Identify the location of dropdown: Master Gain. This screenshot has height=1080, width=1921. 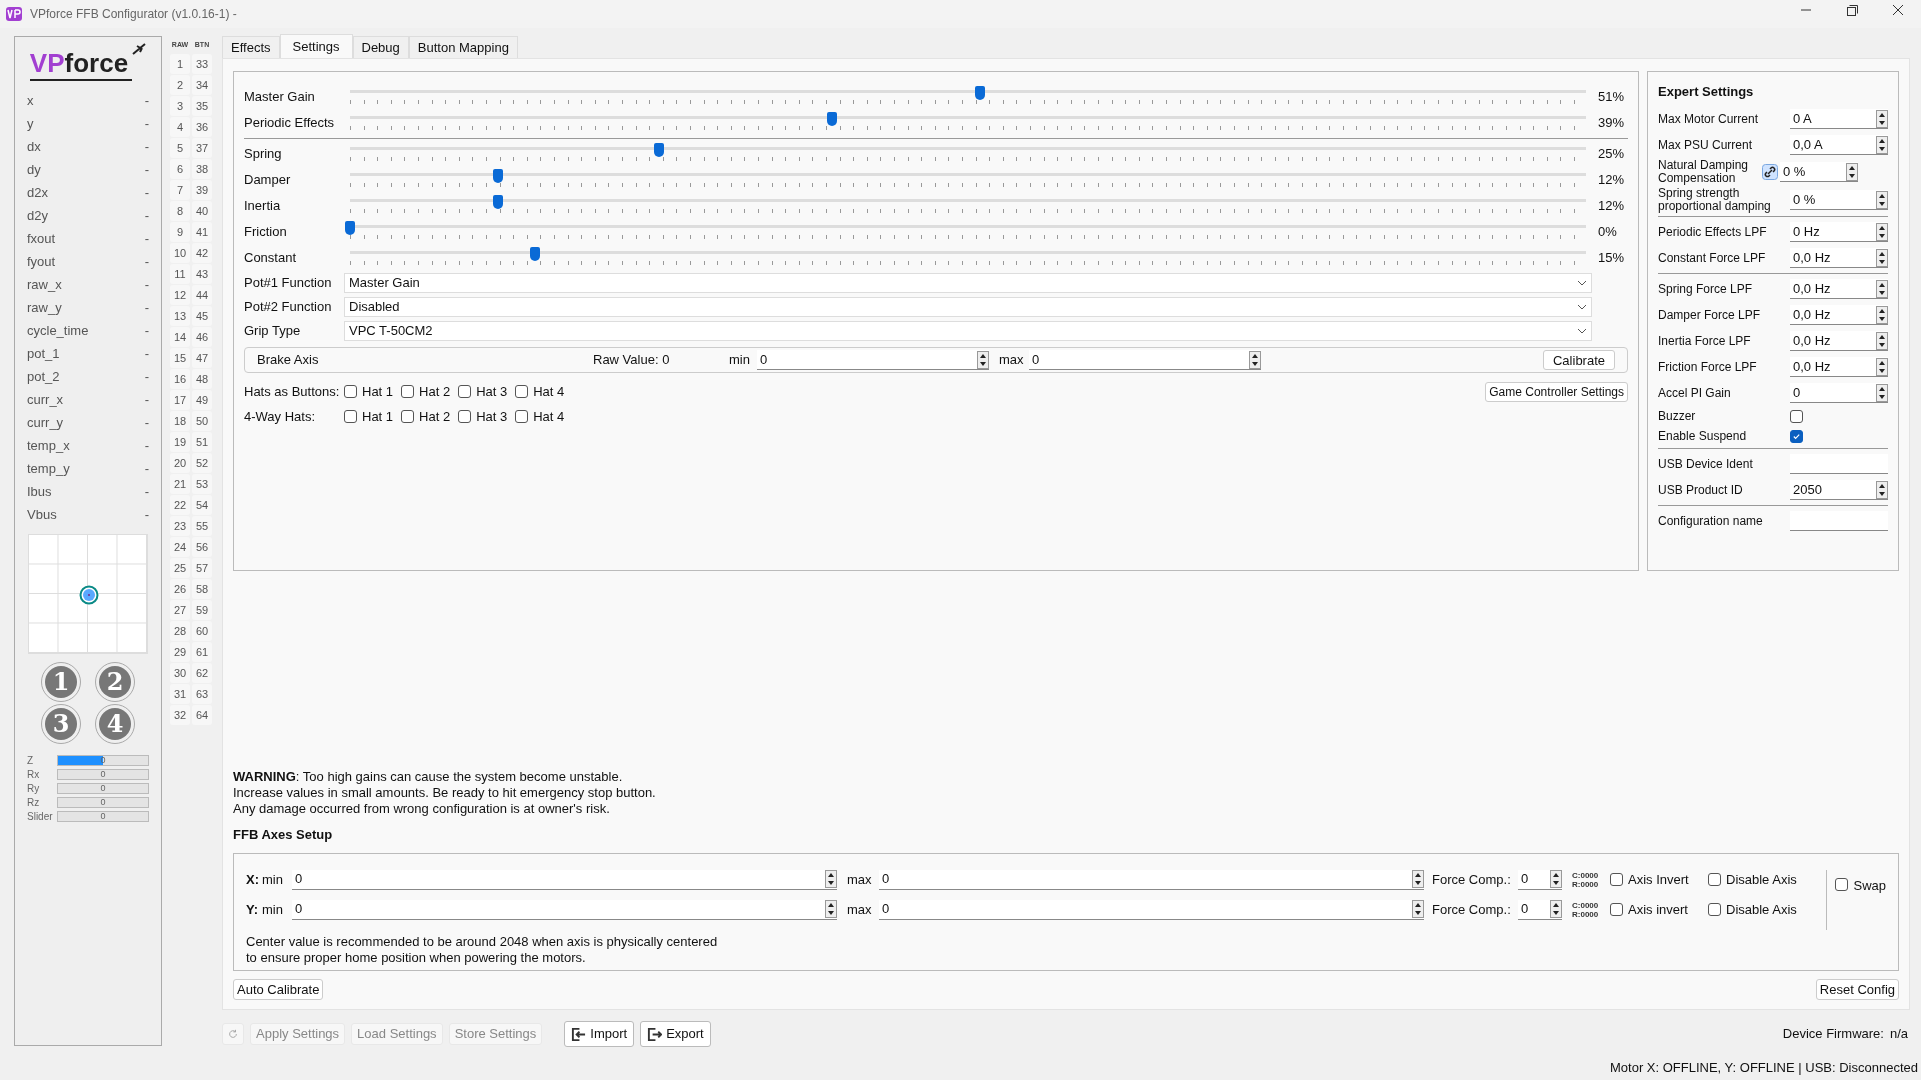
(968, 283).